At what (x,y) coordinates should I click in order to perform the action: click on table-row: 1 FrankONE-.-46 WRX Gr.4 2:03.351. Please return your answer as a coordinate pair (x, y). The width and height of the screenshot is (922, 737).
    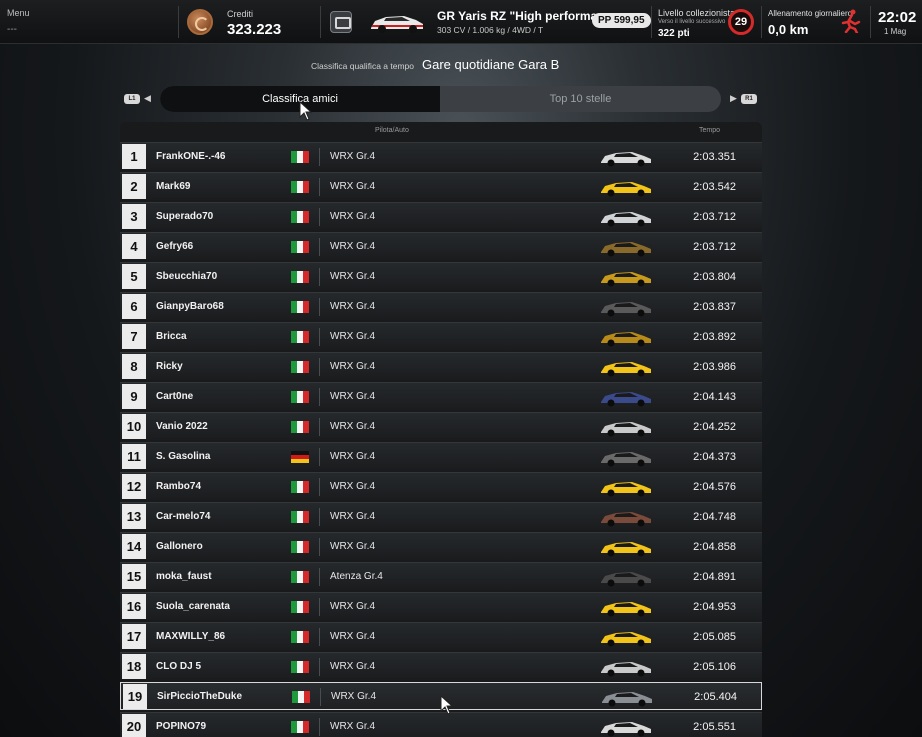
    Looking at the image, I should click on (441, 156).